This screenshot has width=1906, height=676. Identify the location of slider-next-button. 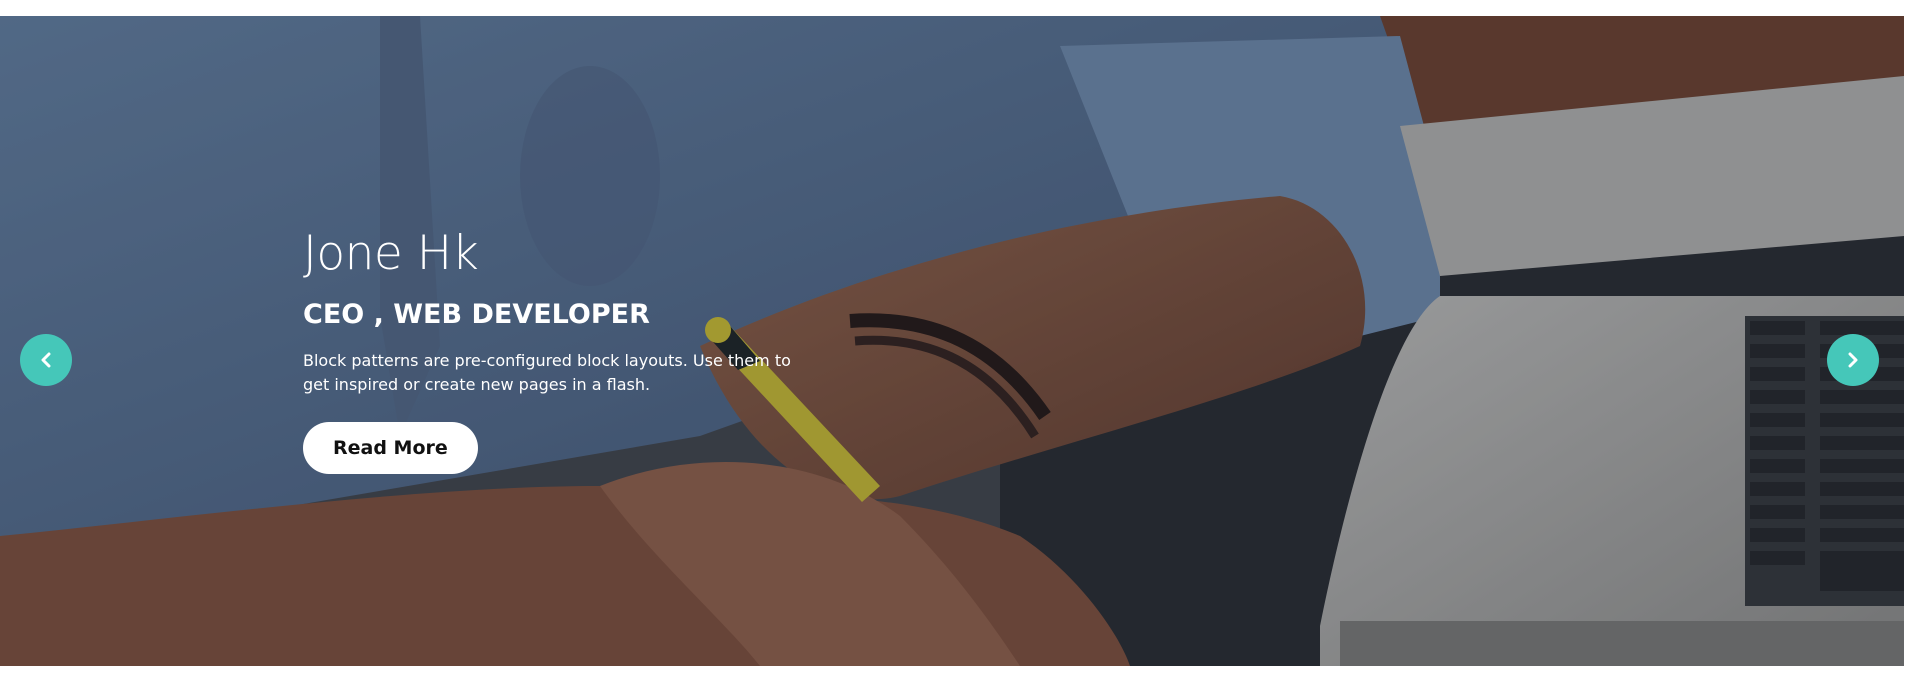
(1853, 360).